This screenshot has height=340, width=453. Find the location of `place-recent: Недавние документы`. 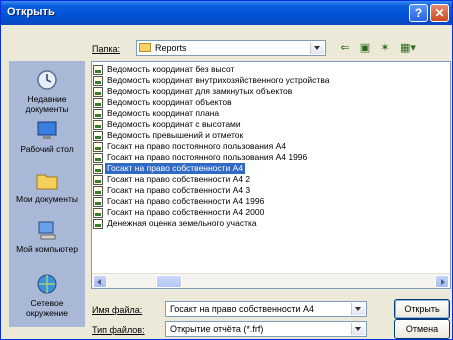

place-recent: Недавние документы is located at coordinates (47, 91).